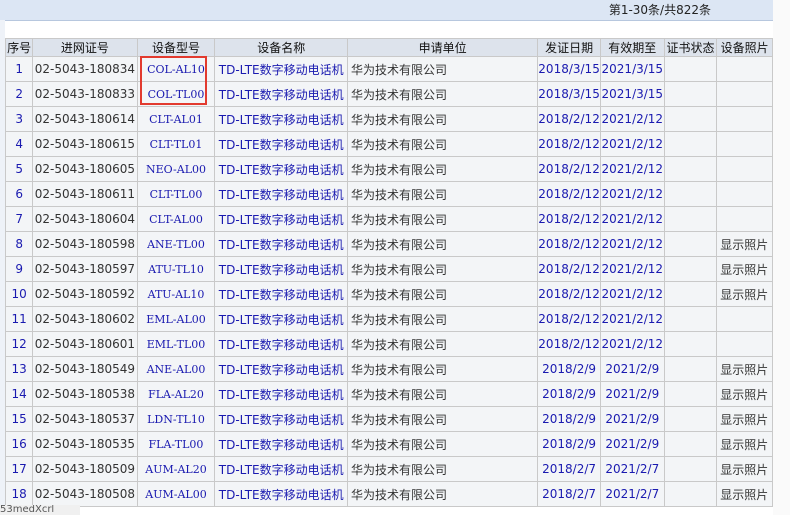 This screenshot has height=515, width=790. What do you see at coordinates (569, 47) in the screenshot?
I see `header-issue-date: 发证日期` at bounding box center [569, 47].